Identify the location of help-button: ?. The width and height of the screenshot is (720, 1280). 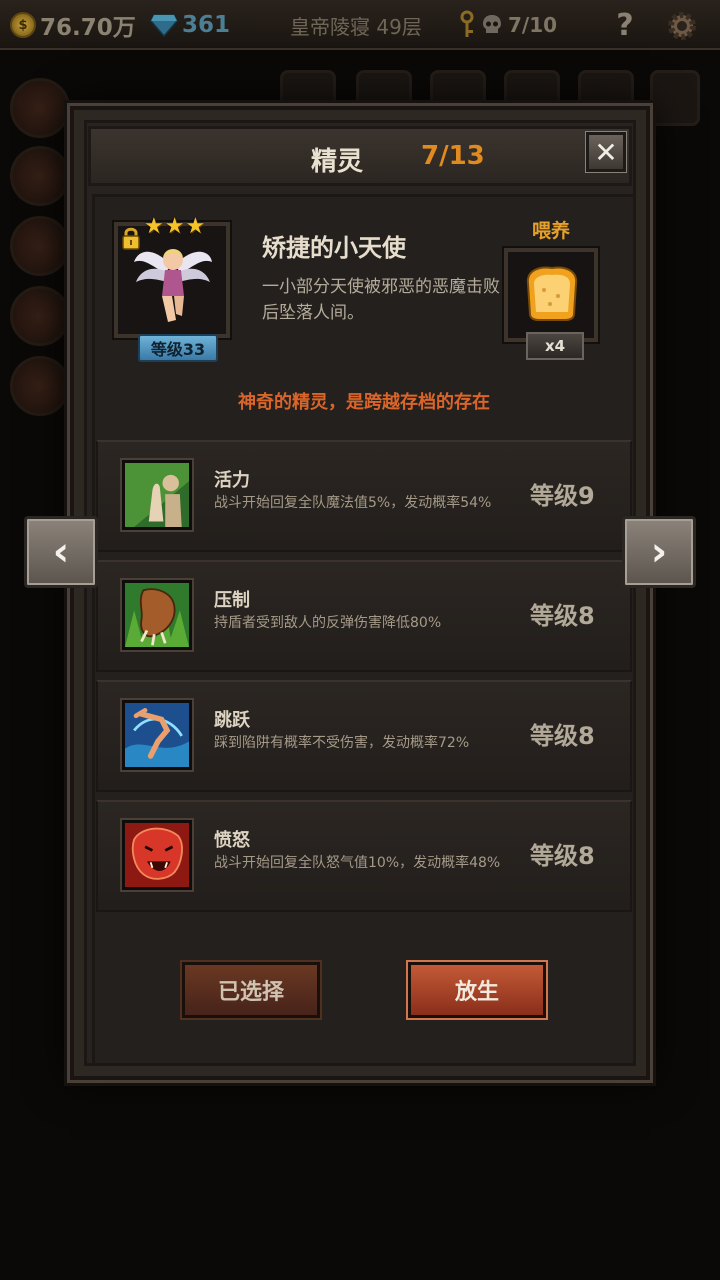
(625, 25).